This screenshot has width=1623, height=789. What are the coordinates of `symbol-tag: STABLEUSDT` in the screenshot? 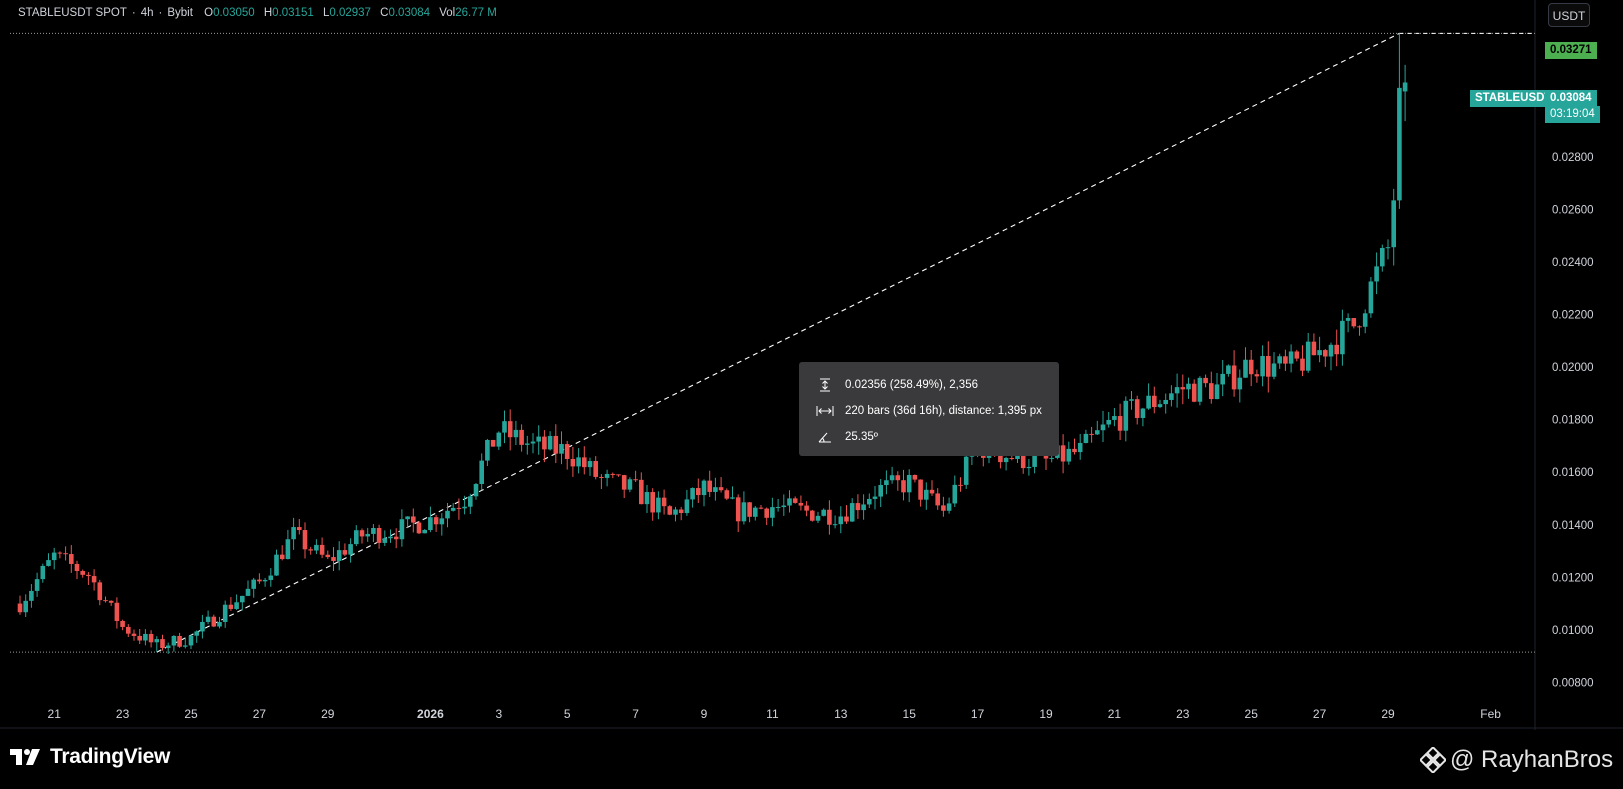 It's located at (1513, 98).